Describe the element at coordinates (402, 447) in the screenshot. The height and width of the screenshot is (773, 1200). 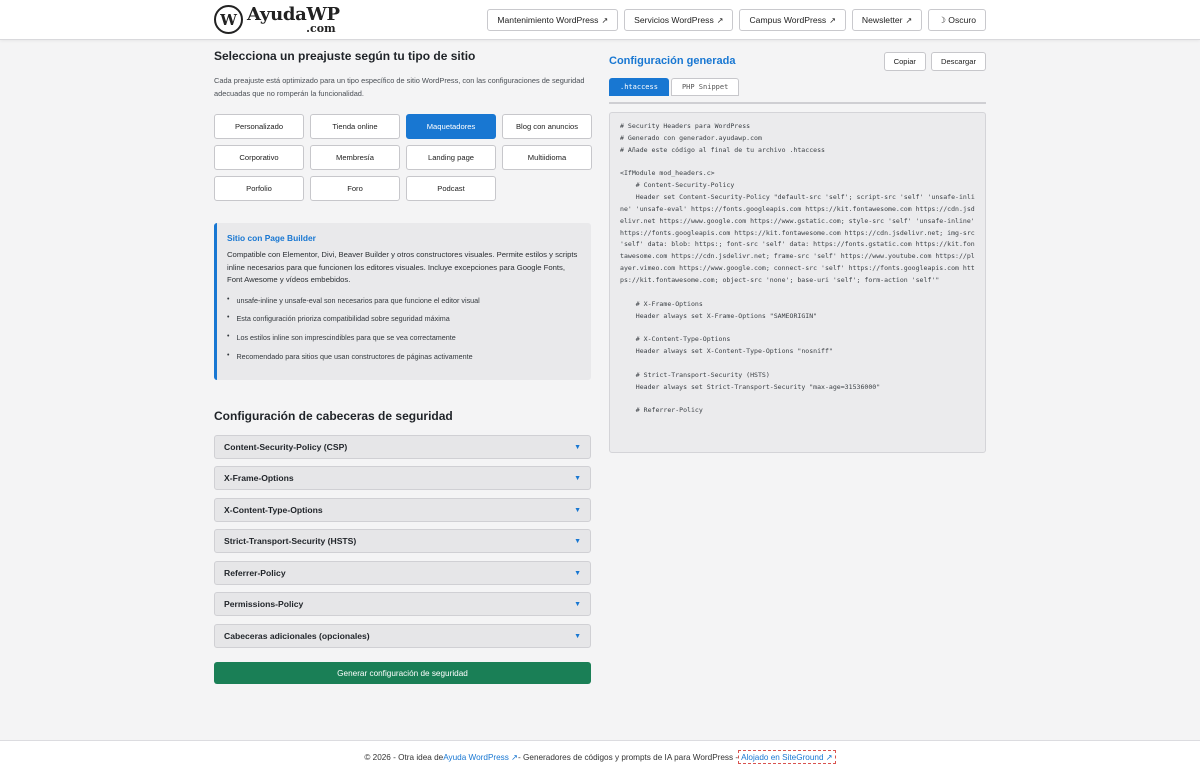
I see `accordion-csp: Content-Security-Policy (CSP) ▼` at that location.